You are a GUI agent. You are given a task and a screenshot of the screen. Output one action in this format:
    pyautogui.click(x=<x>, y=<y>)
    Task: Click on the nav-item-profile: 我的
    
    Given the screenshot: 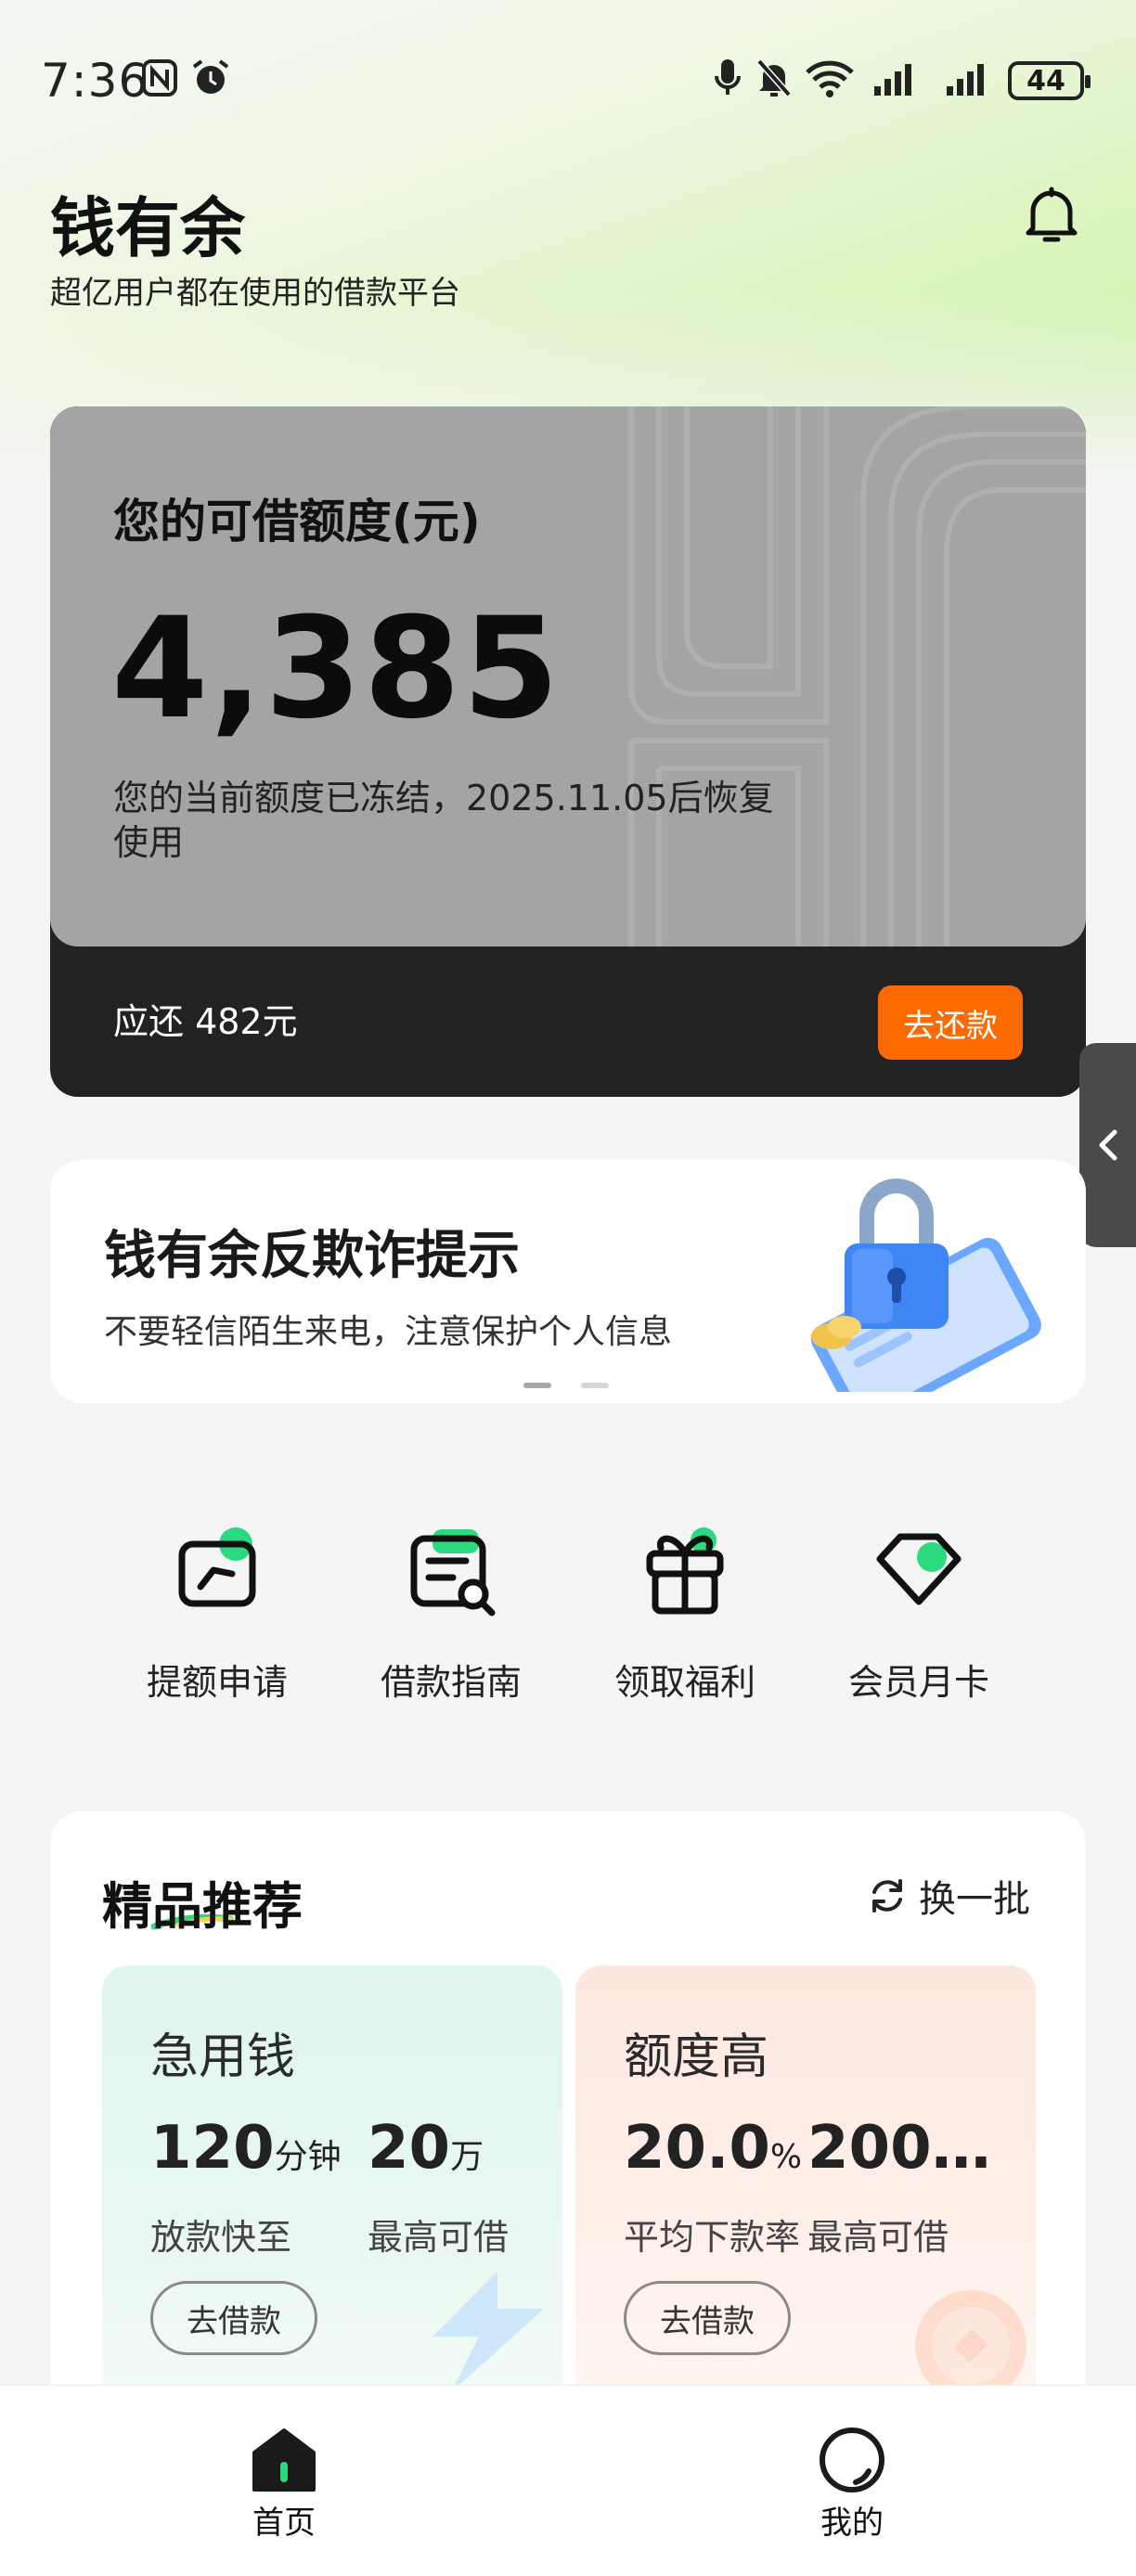 What is the action you would take?
    pyautogui.click(x=852, y=2484)
    